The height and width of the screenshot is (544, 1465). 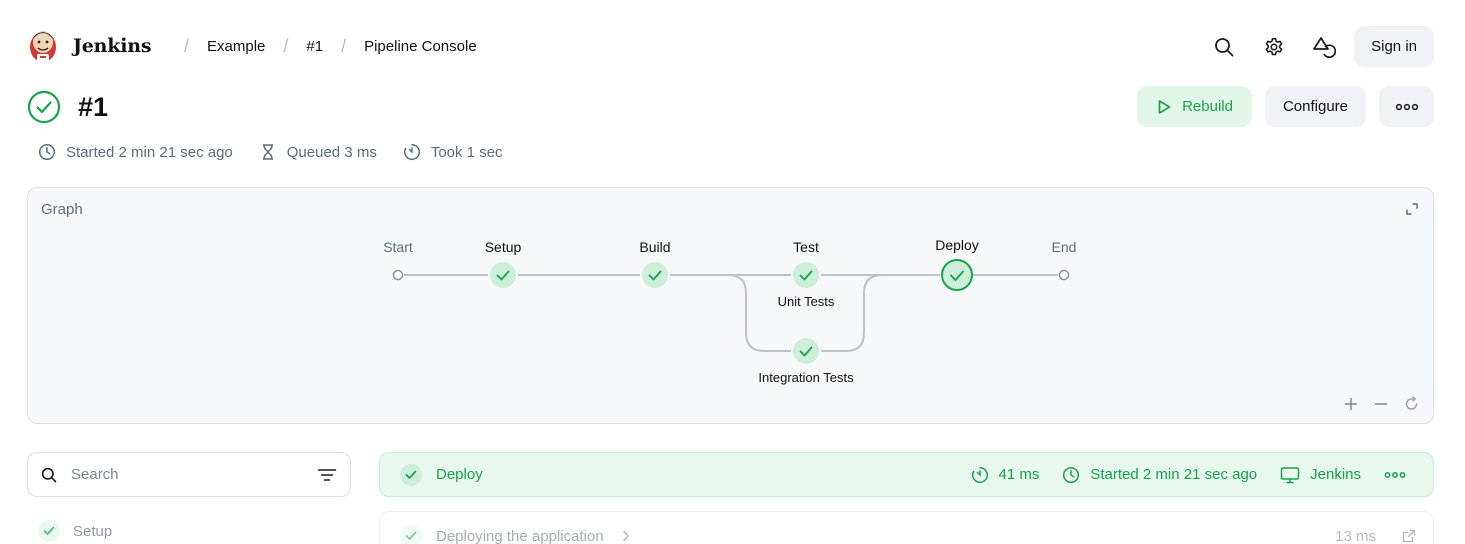 I want to click on graph-node-build, so click(x=655, y=275).